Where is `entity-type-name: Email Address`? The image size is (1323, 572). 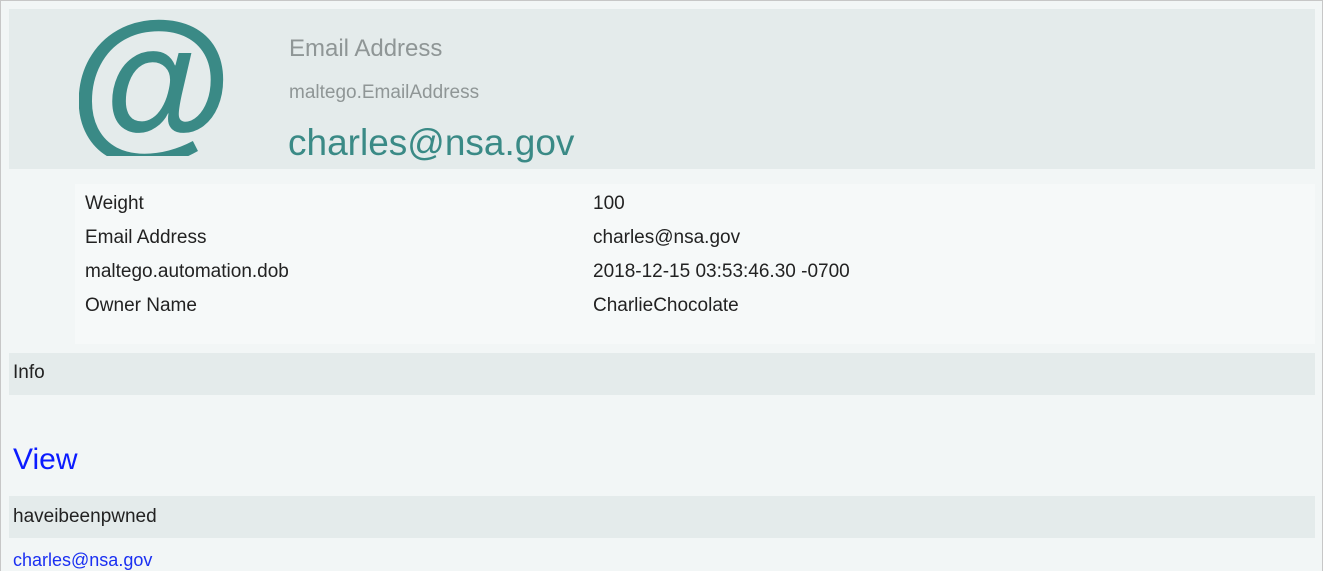 entity-type-name: Email Address is located at coordinates (366, 48).